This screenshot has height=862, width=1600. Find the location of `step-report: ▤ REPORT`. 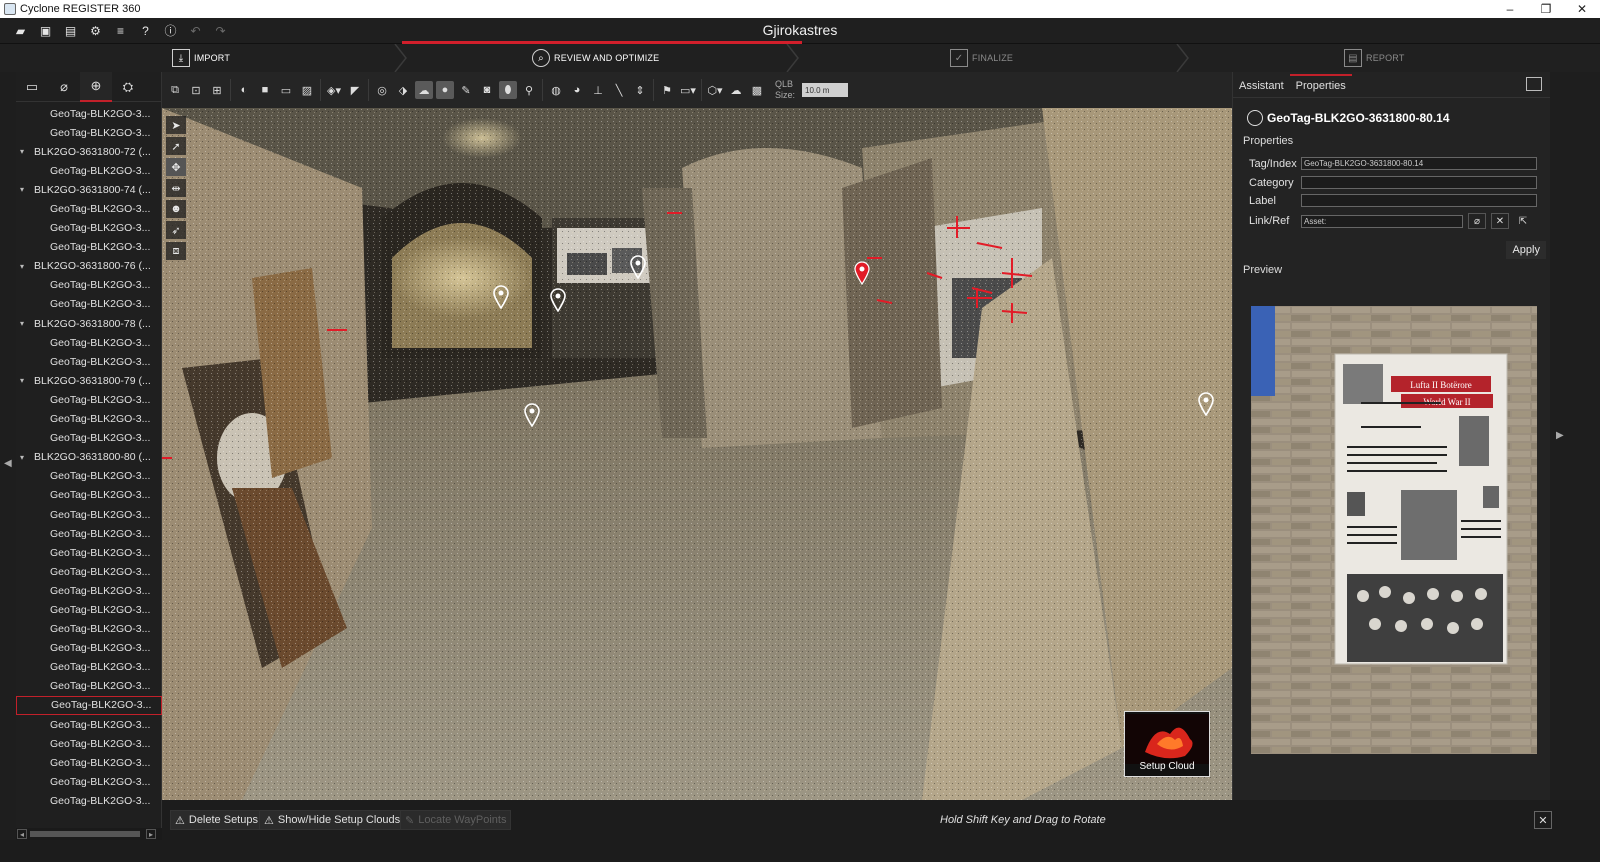

step-report: ▤ REPORT is located at coordinates (1374, 58).